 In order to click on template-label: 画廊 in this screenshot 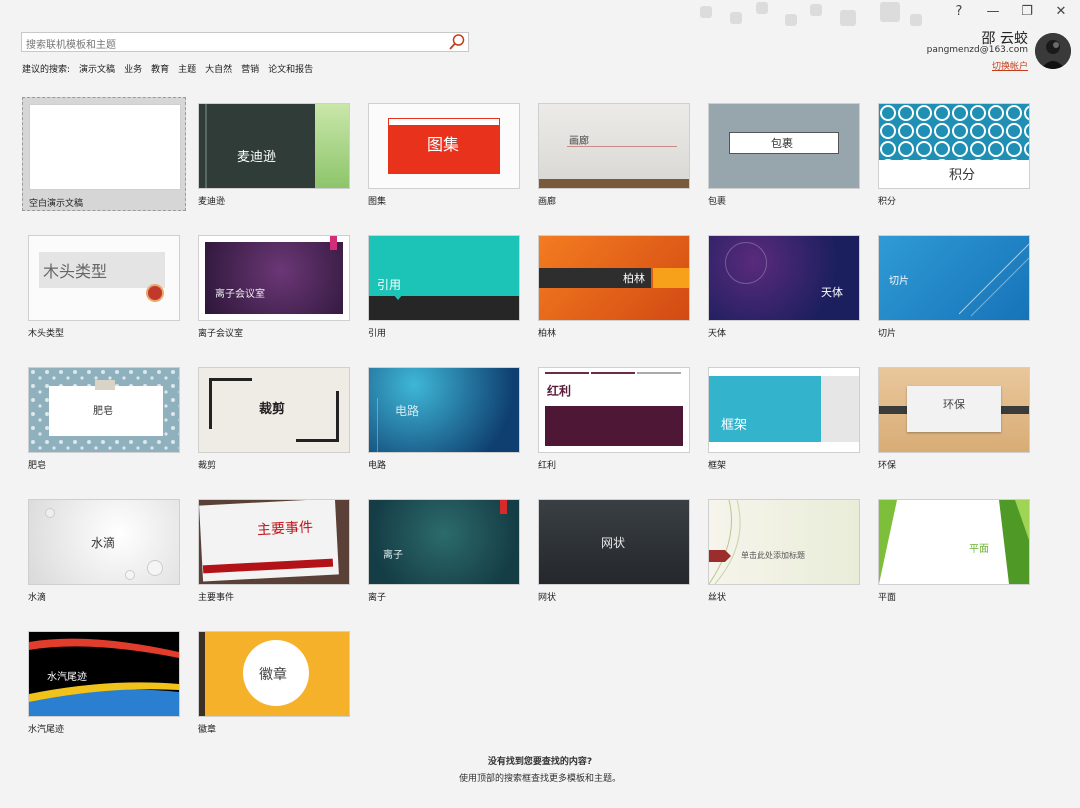, I will do `click(547, 202)`.